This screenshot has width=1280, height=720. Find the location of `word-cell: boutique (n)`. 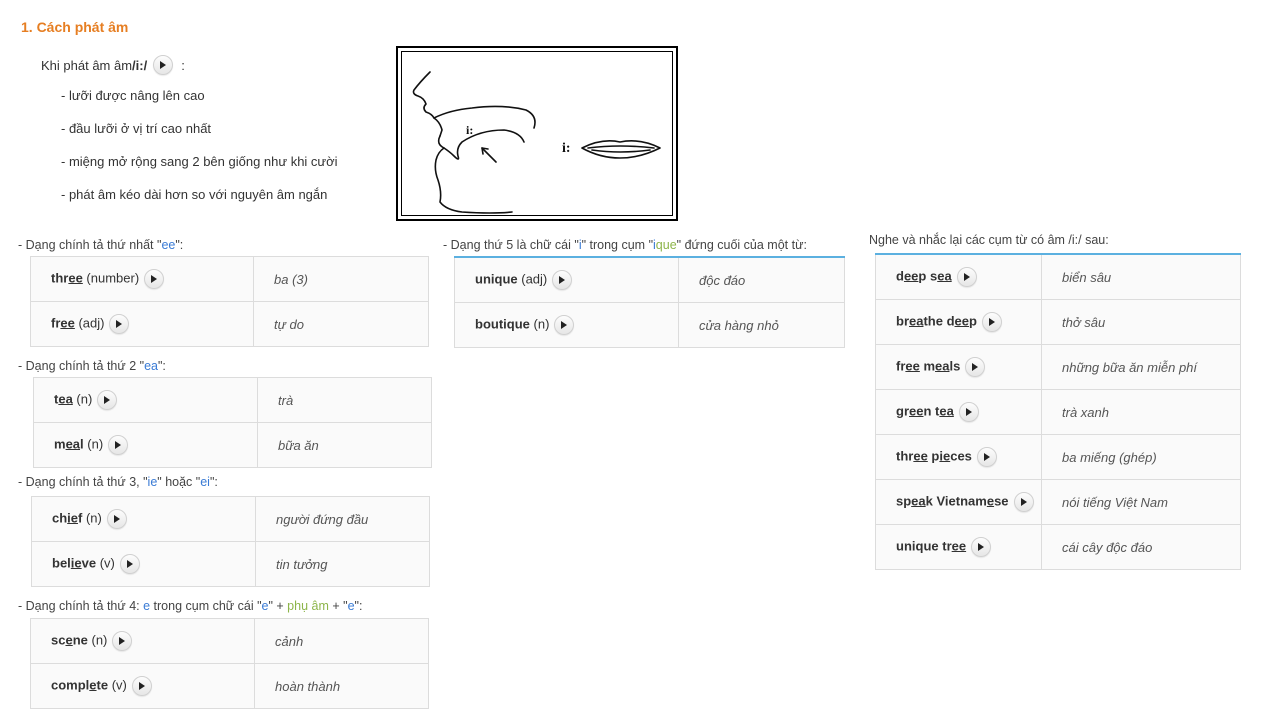

word-cell: boutique (n) is located at coordinates (566, 325).